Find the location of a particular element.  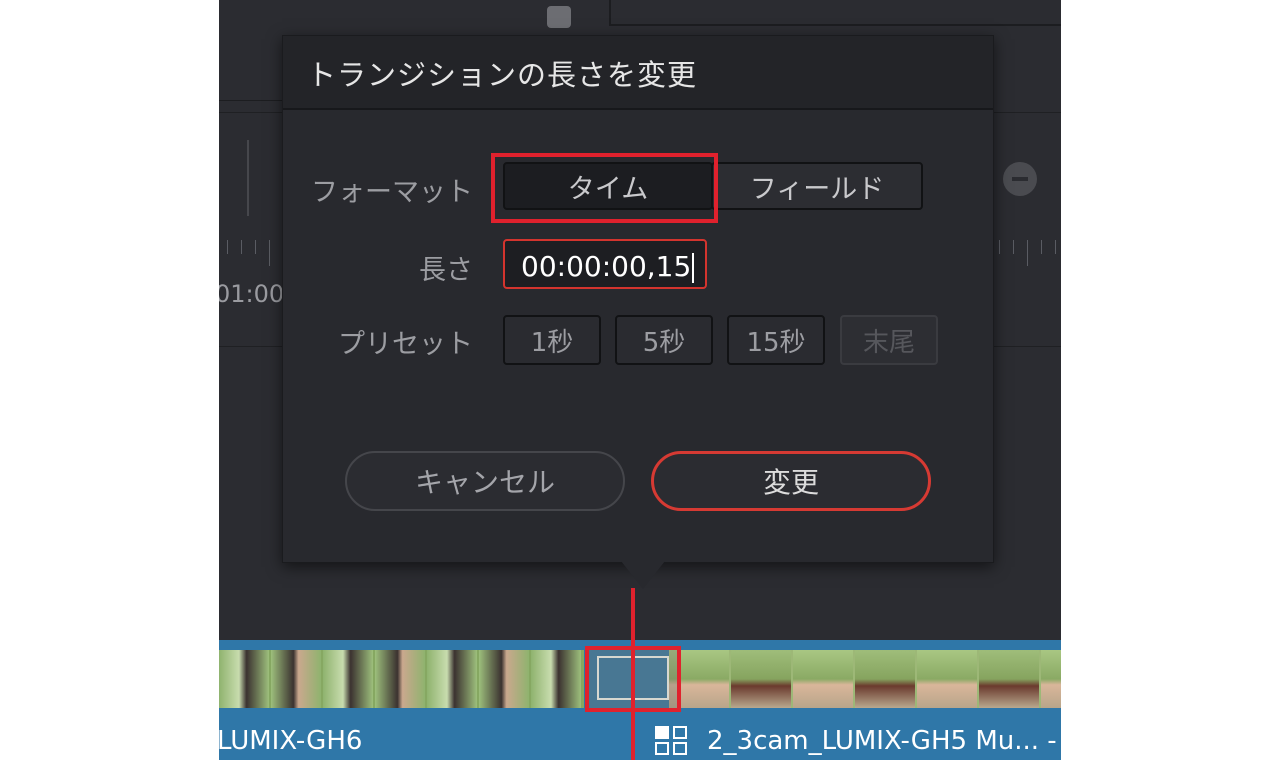

format-field-button: フィールド is located at coordinates (817, 186).